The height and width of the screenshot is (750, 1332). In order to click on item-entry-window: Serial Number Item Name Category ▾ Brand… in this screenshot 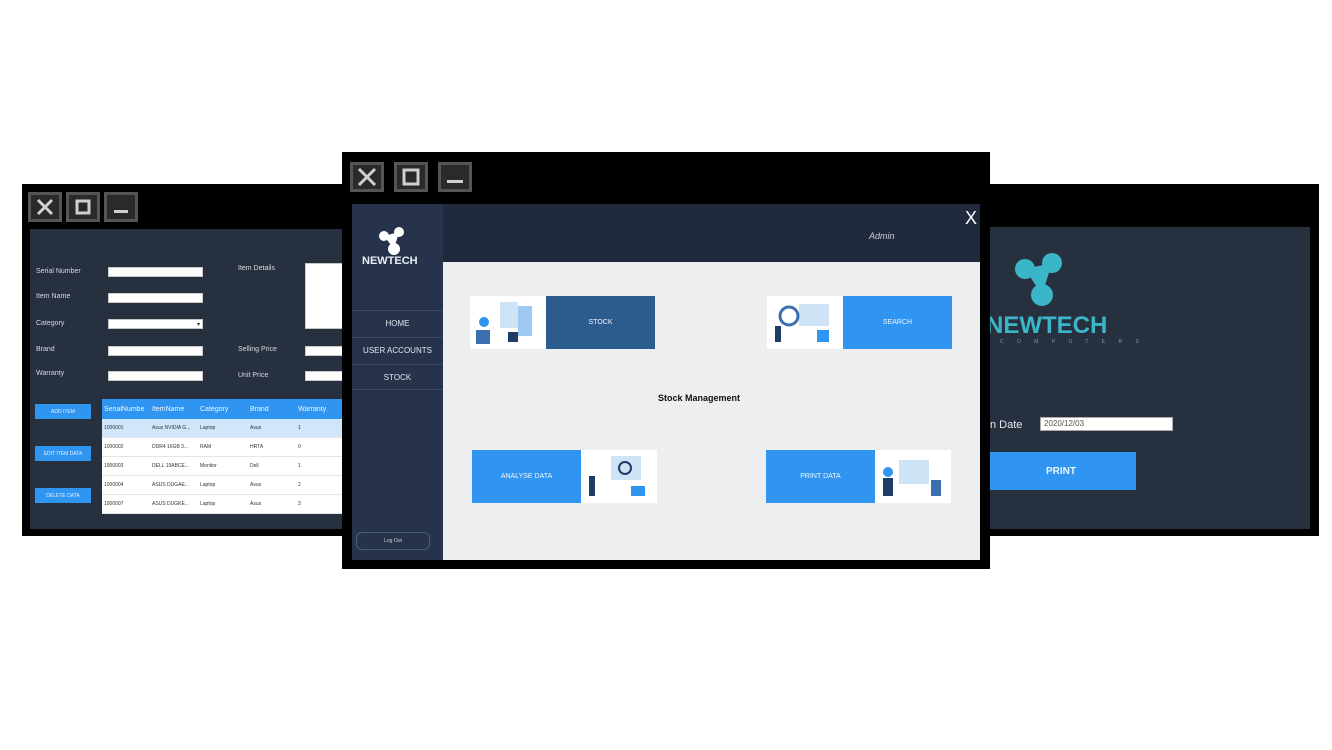, I will do `click(187, 360)`.